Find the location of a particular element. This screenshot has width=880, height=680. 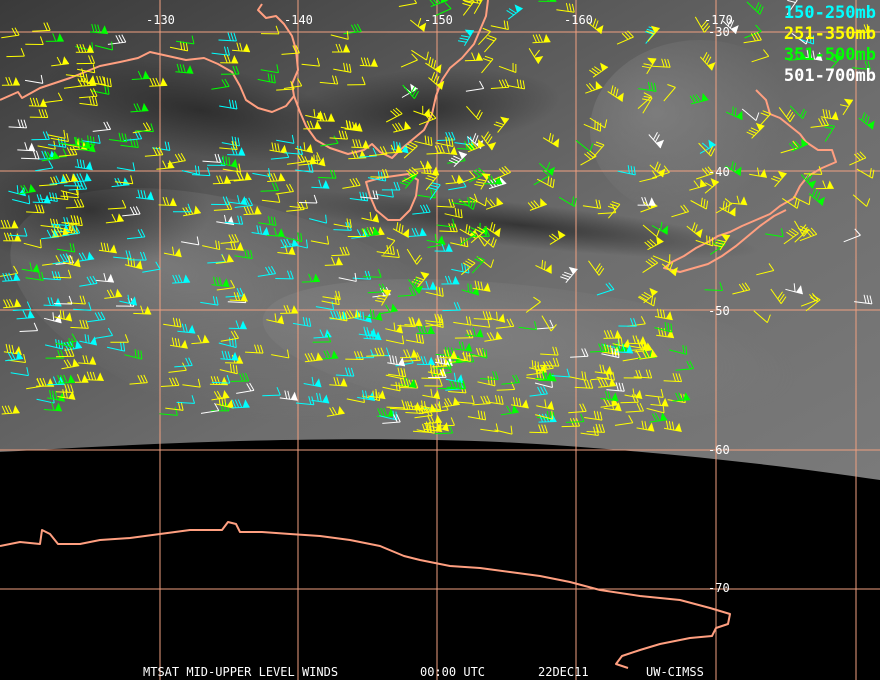

footer-date: 22DEC11 is located at coordinates (563, 672).